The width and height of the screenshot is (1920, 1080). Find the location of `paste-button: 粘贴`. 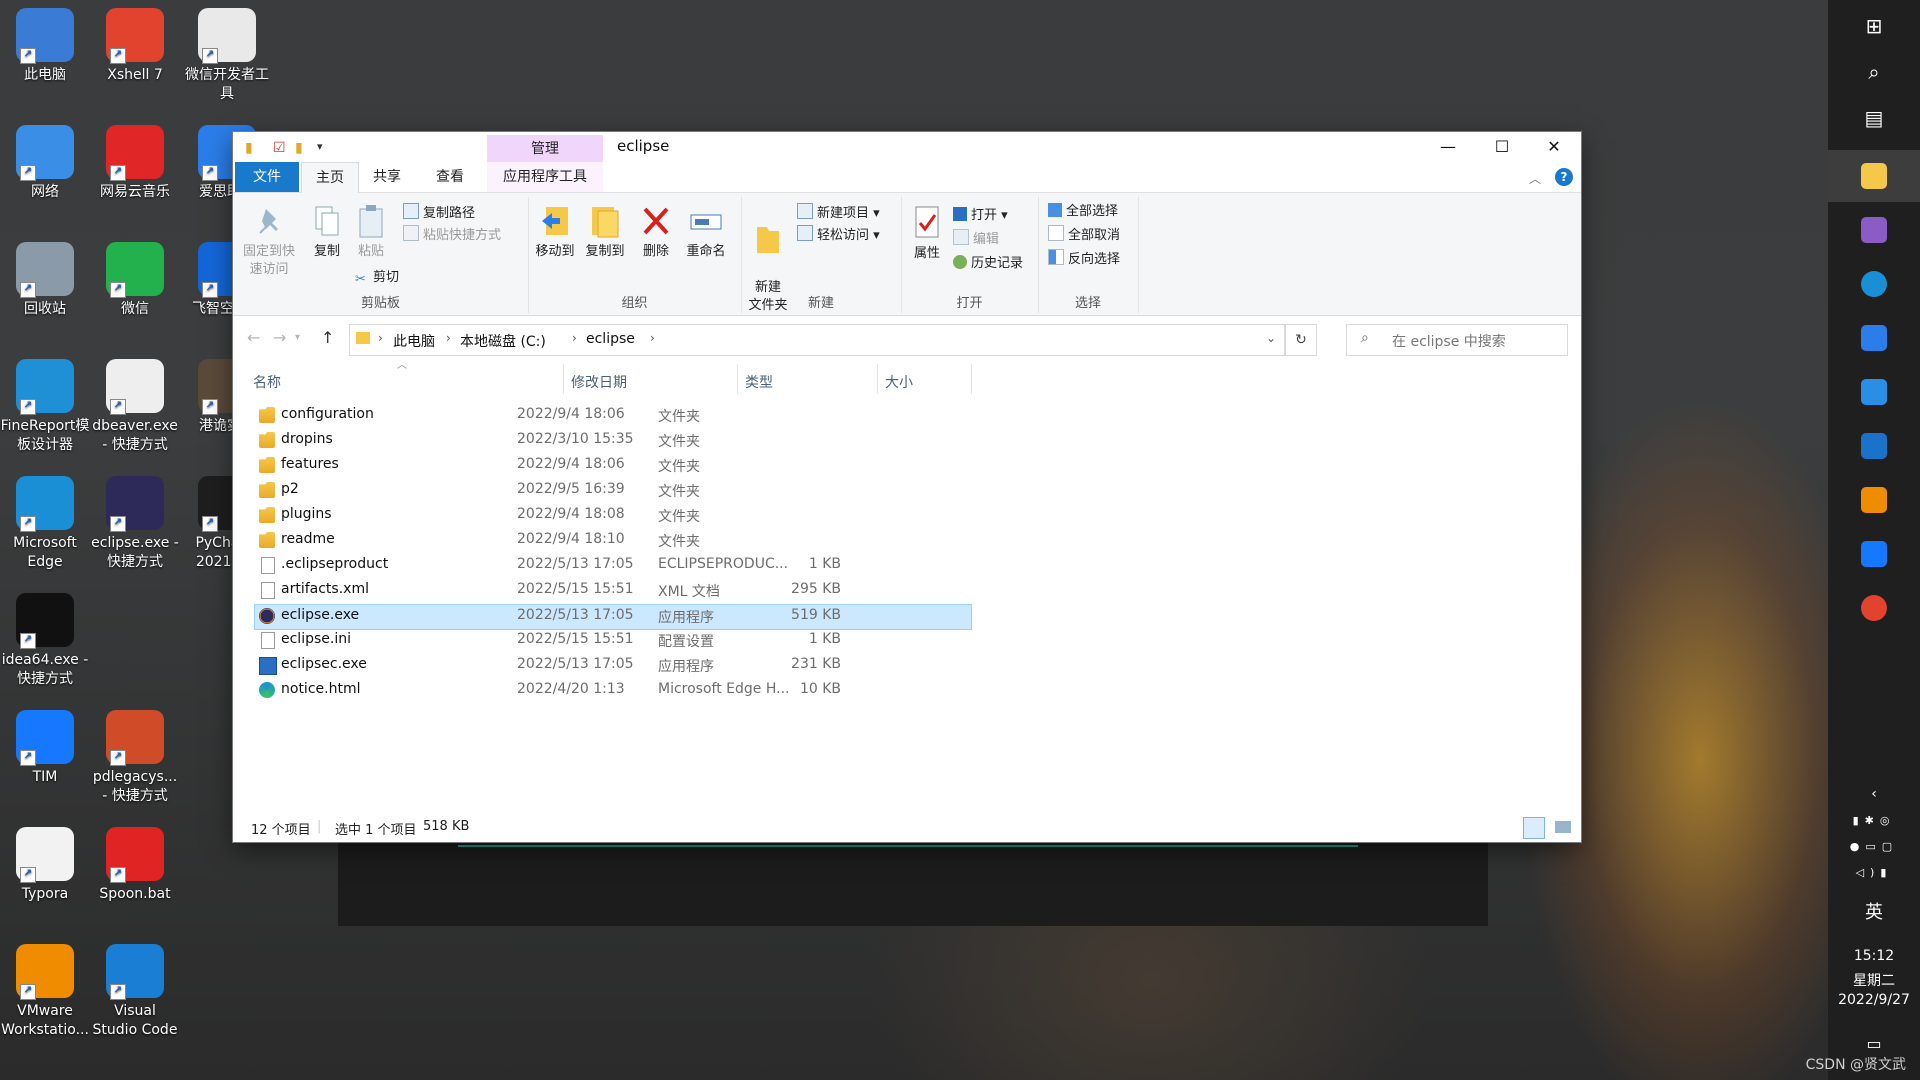

paste-button: 粘贴 is located at coordinates (371, 232).